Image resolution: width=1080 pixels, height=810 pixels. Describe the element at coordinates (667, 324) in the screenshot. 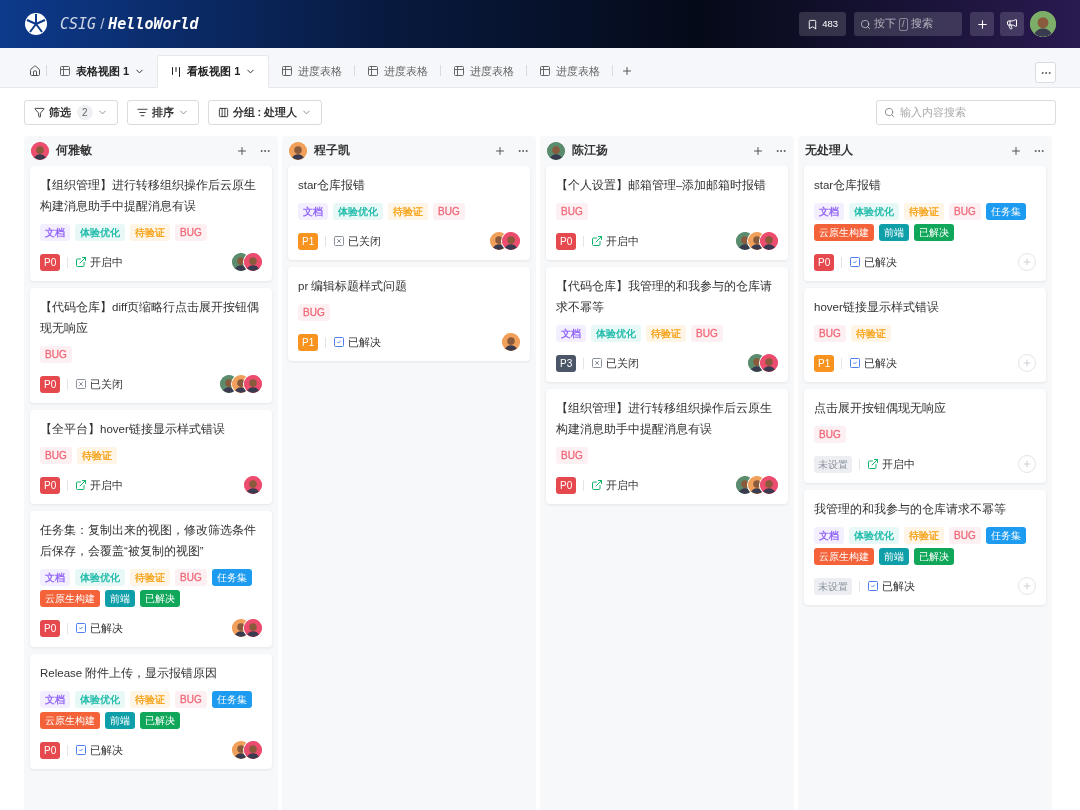

I see `issue-card: 【代码仓库】我管理的和我参与的仓库请求不幂等 文档 体验优化 待验证 BUG P3 已关闭` at that location.